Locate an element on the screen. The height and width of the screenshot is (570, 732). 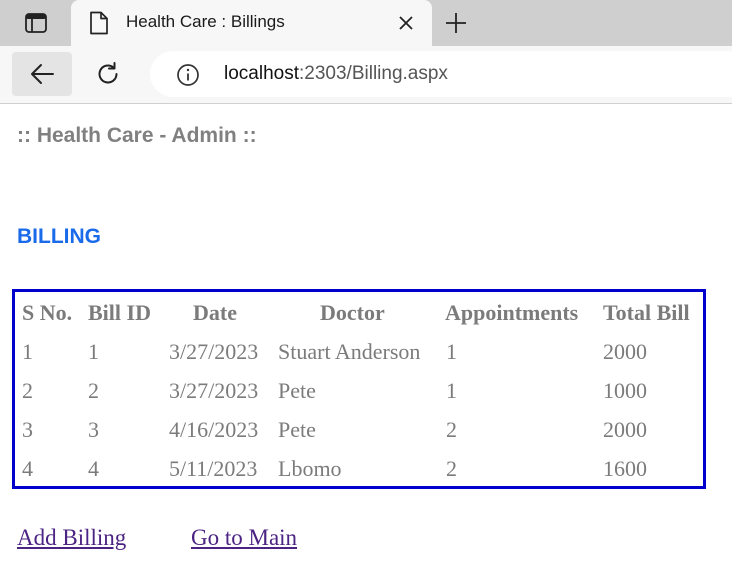
back-arrow-icon is located at coordinates (42, 74).